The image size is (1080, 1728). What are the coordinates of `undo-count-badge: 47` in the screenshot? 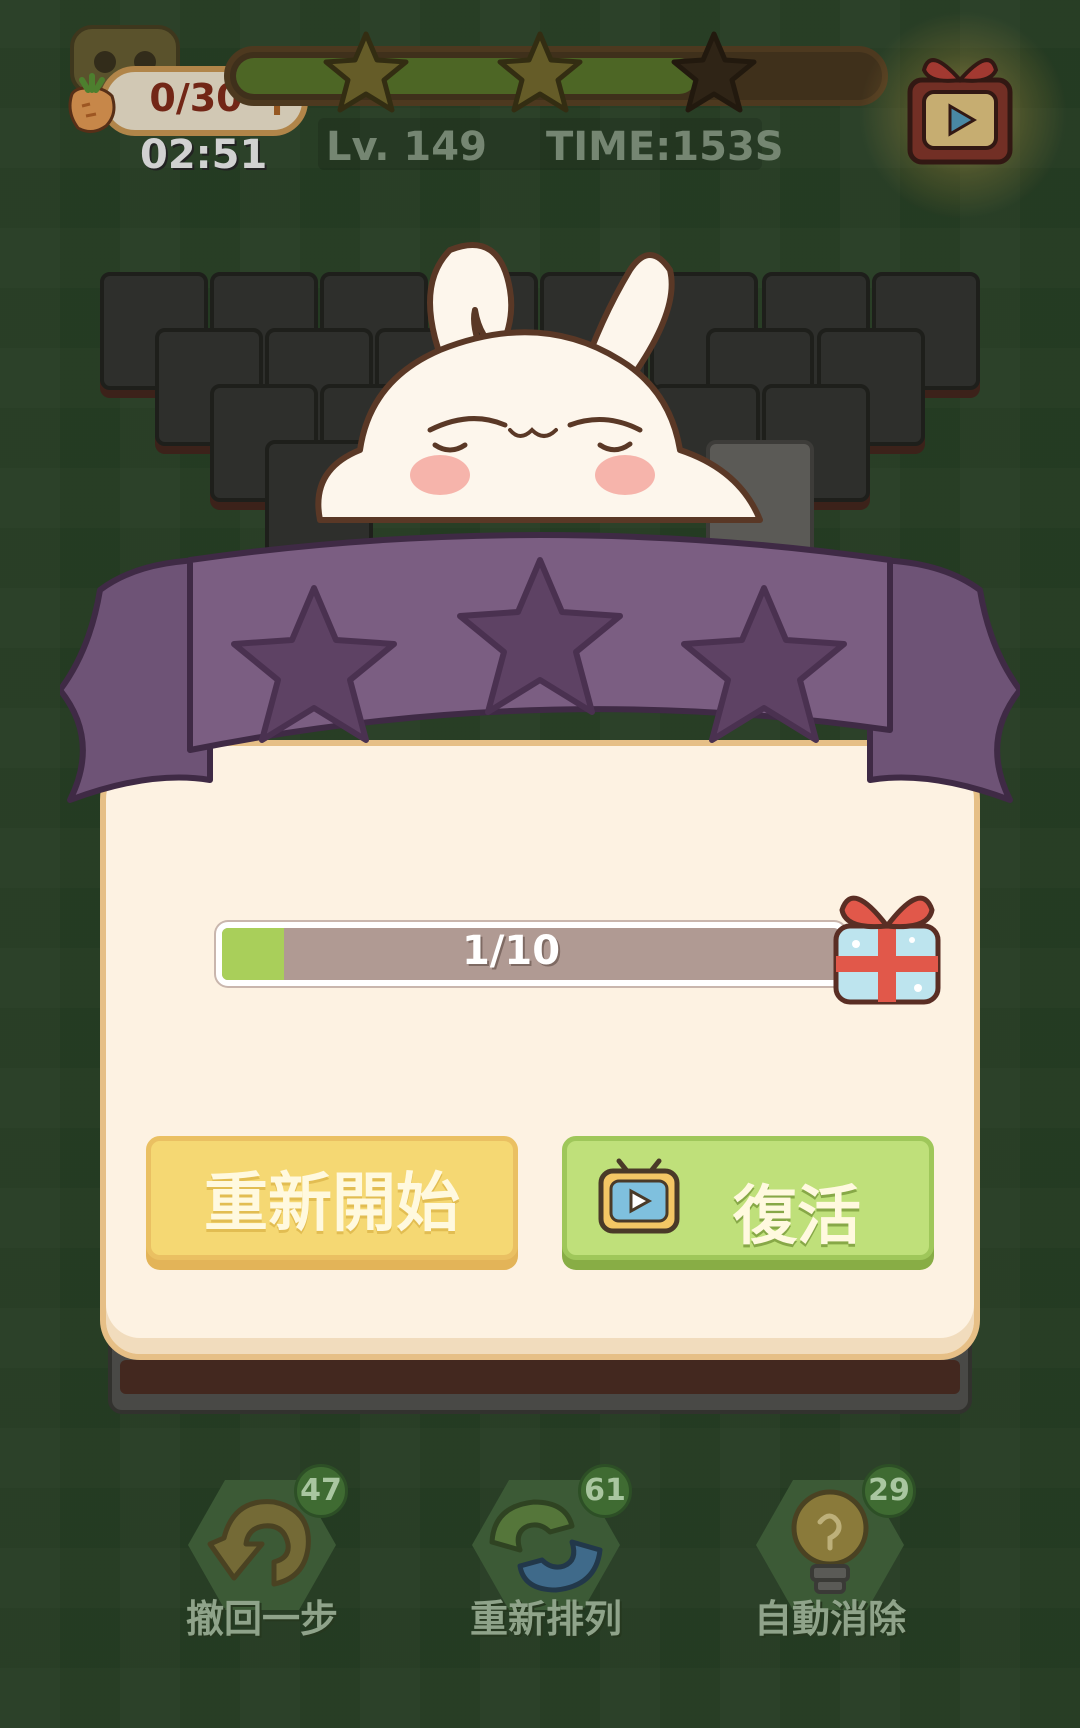 It's located at (321, 1491).